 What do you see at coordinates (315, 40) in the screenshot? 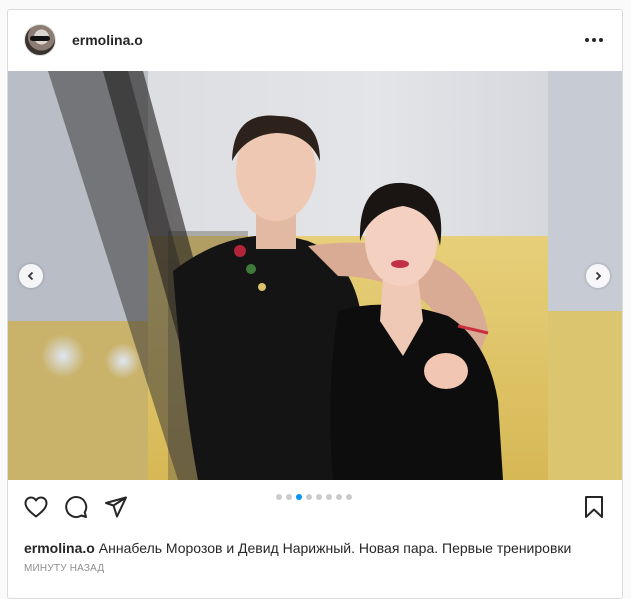
I see `post-header: ermolina.o` at bounding box center [315, 40].